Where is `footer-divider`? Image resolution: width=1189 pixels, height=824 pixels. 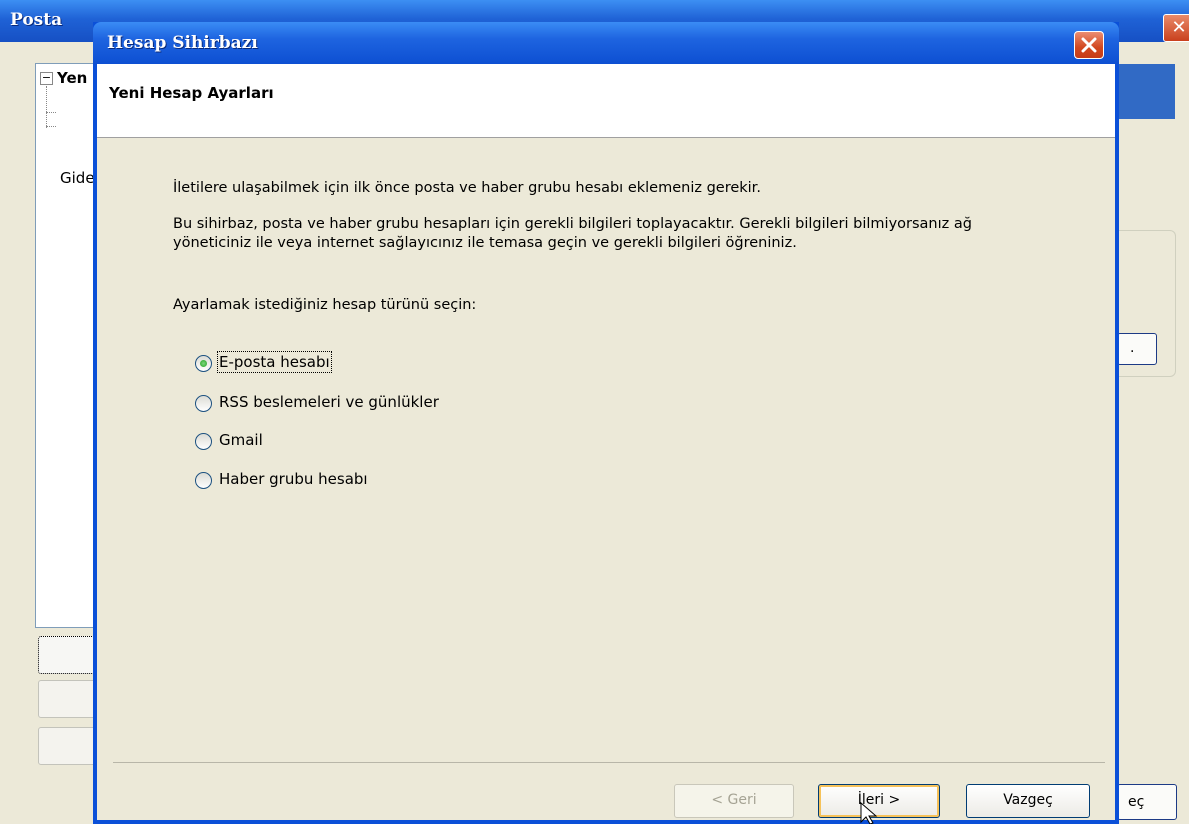
footer-divider is located at coordinates (609, 762).